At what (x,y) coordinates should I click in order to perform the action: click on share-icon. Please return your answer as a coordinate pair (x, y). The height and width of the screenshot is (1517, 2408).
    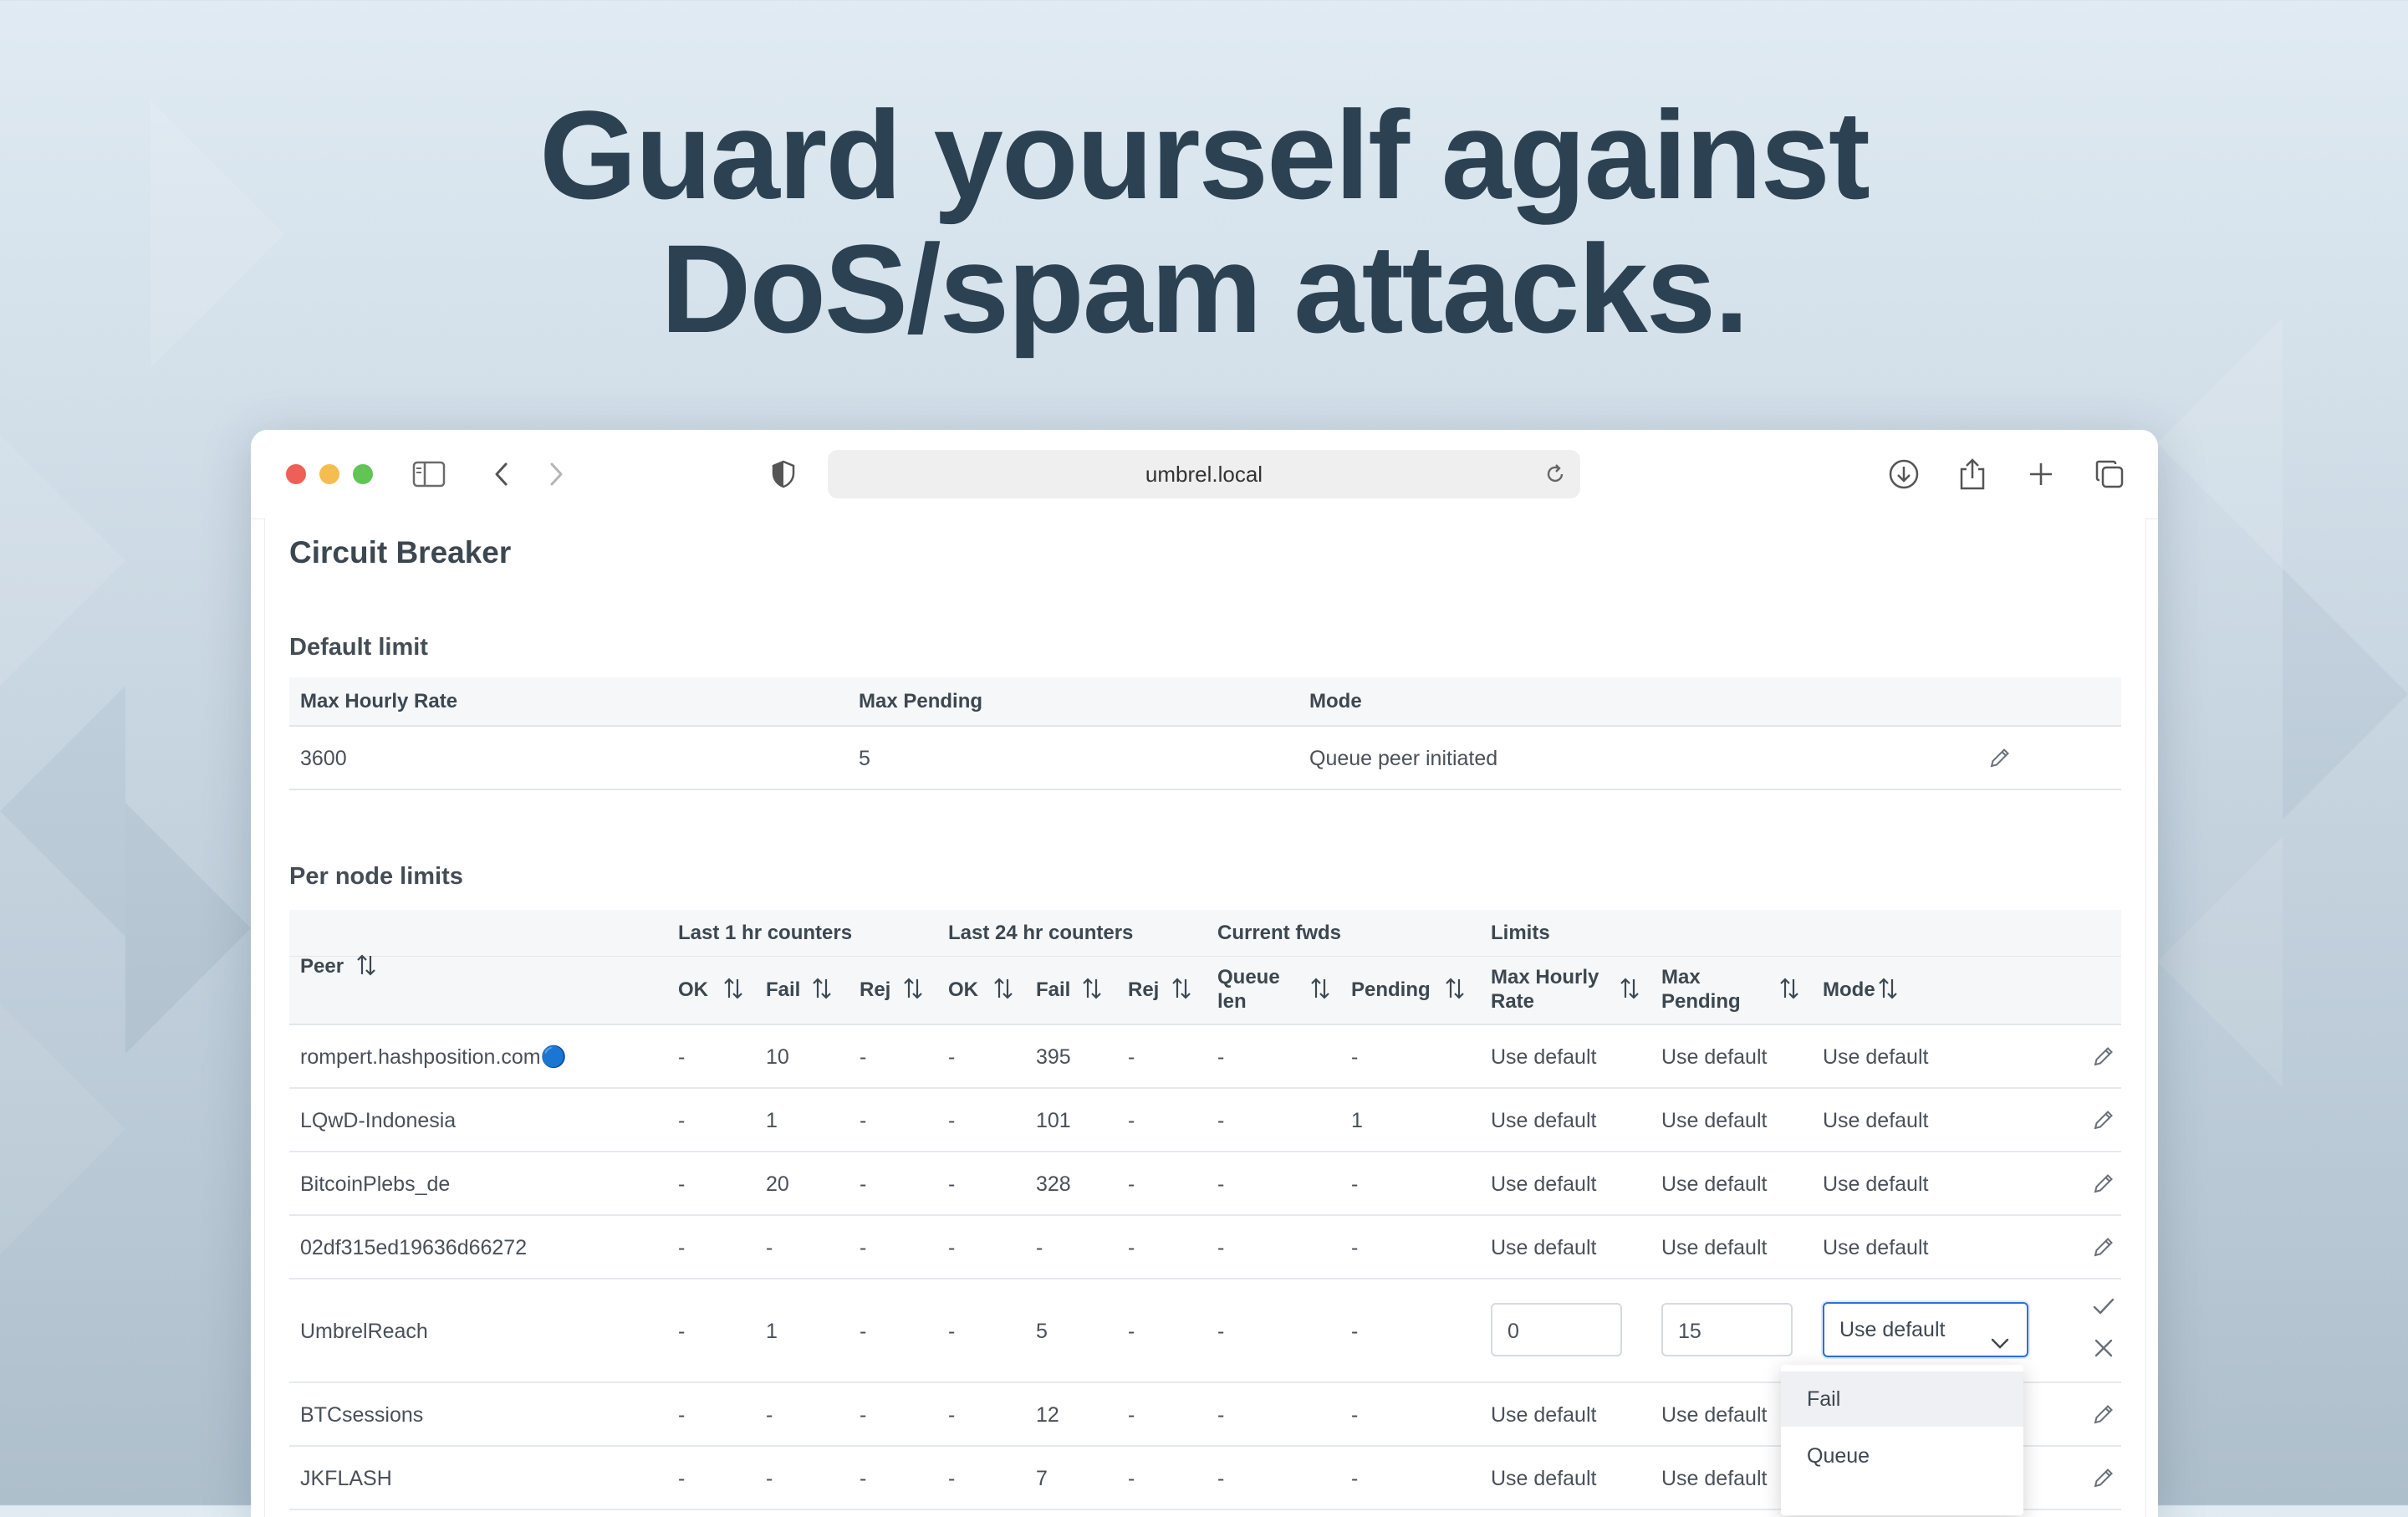
    Looking at the image, I should click on (1973, 474).